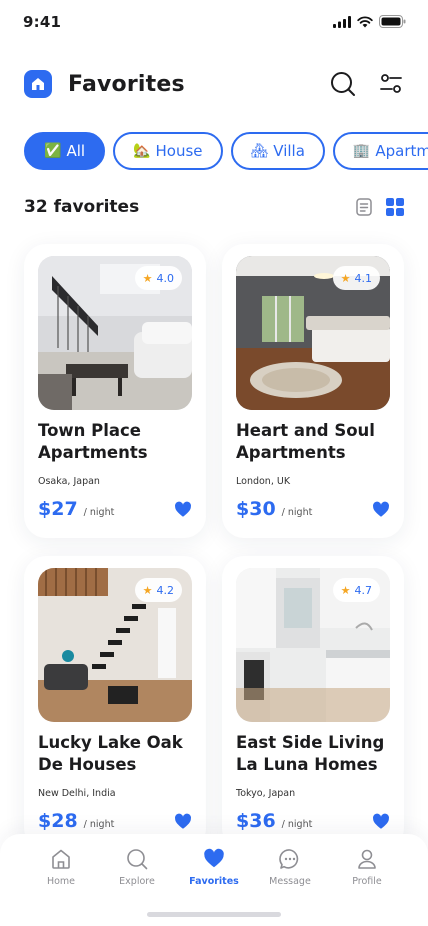 Image resolution: width=428 pixels, height=926 pixels. Describe the element at coordinates (401, 151) in the screenshot. I see `filter-chip-label: Apartm` at that location.